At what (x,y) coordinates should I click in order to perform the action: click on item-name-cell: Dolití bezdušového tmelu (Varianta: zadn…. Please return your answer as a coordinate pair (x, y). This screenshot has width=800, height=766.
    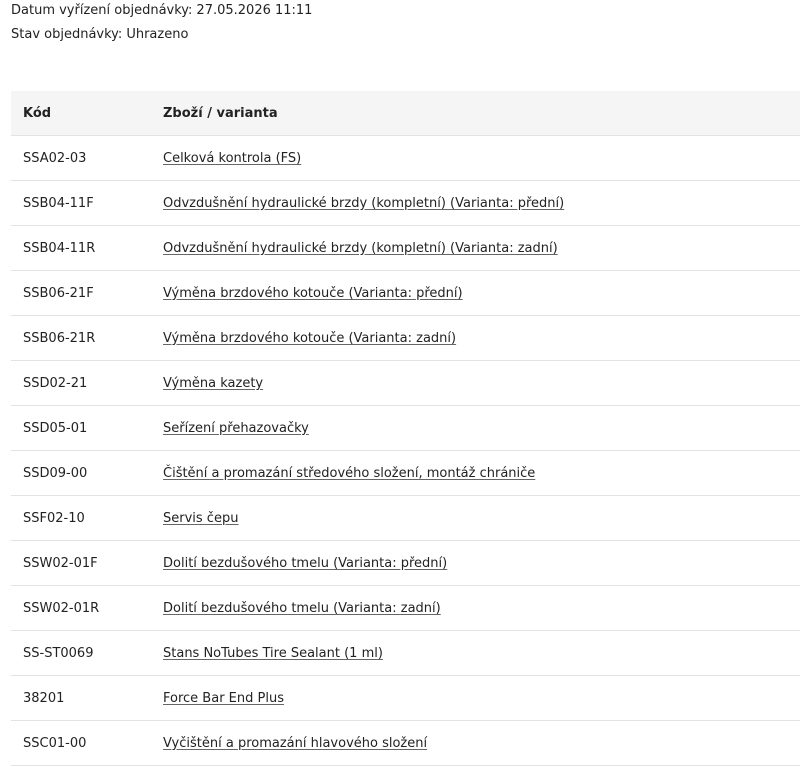
    Looking at the image, I should click on (475, 608).